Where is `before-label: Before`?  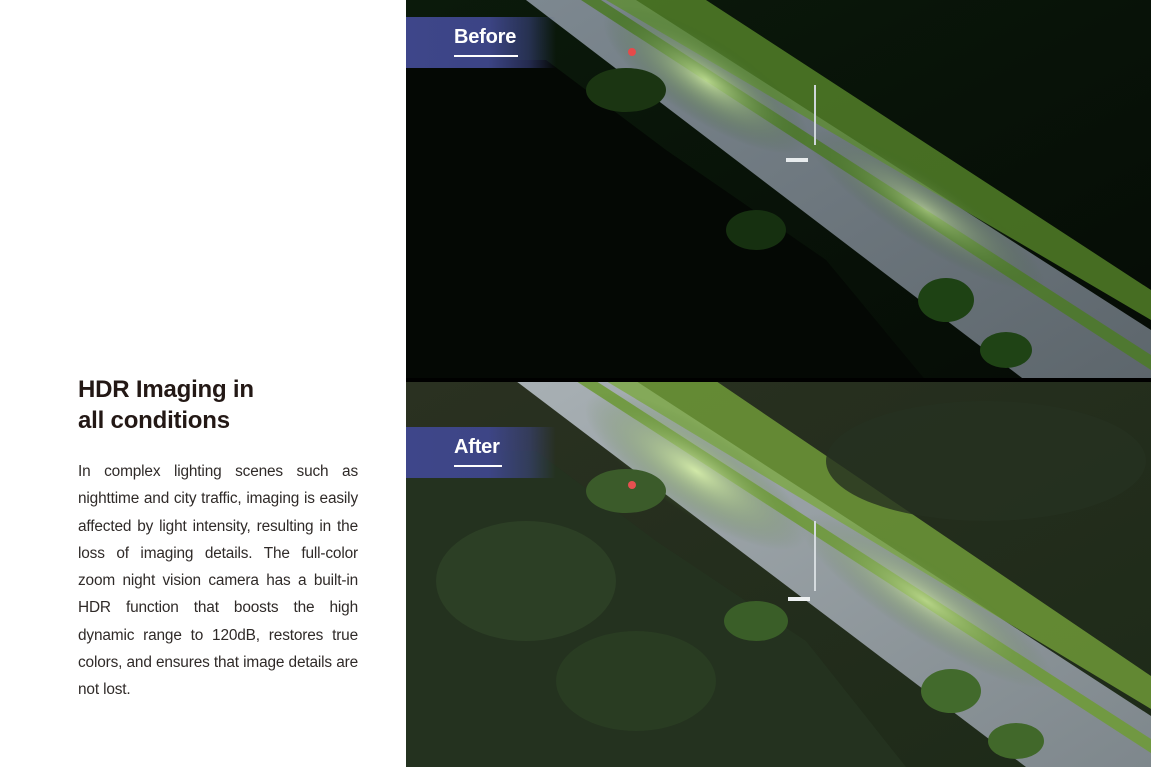
before-label: Before is located at coordinates (481, 42).